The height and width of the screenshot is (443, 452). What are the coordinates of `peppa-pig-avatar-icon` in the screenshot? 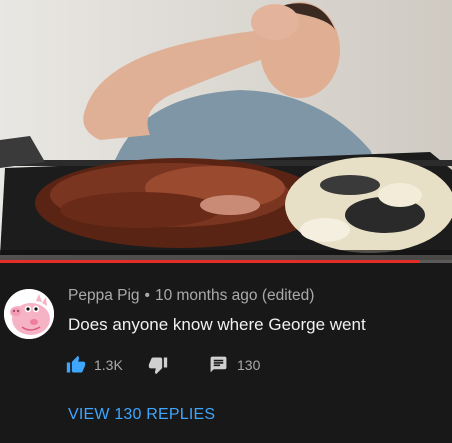 It's located at (29, 314).